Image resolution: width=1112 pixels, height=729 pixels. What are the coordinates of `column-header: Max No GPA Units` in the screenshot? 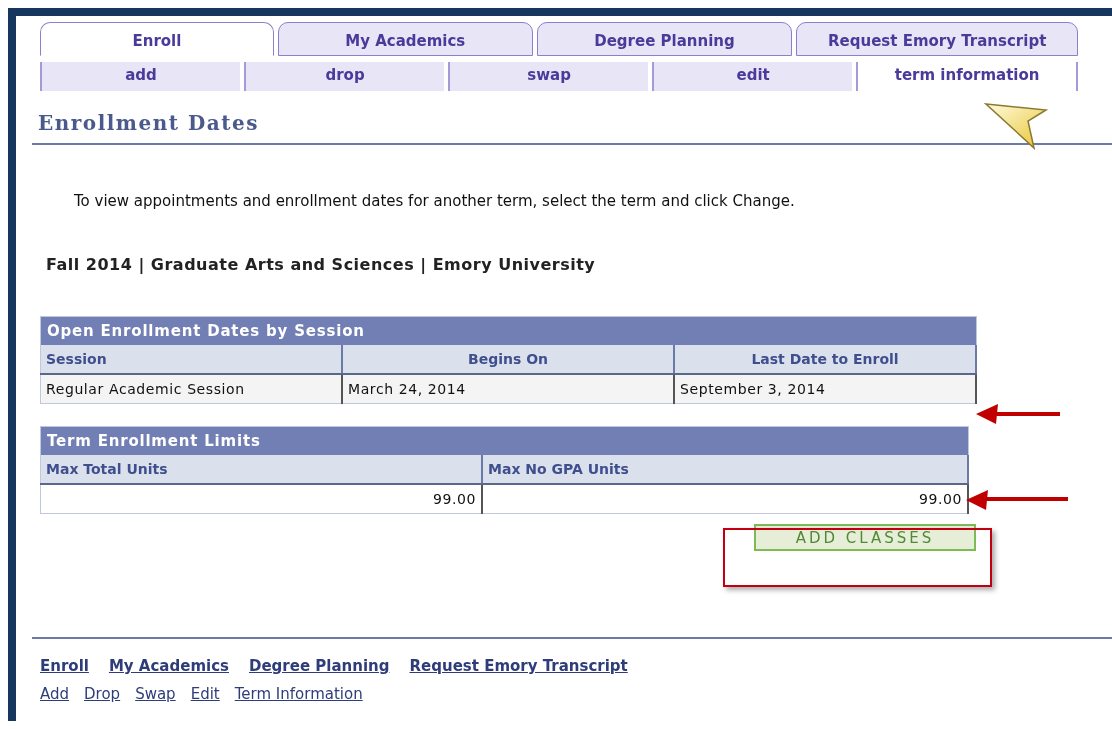 It's located at (725, 469).